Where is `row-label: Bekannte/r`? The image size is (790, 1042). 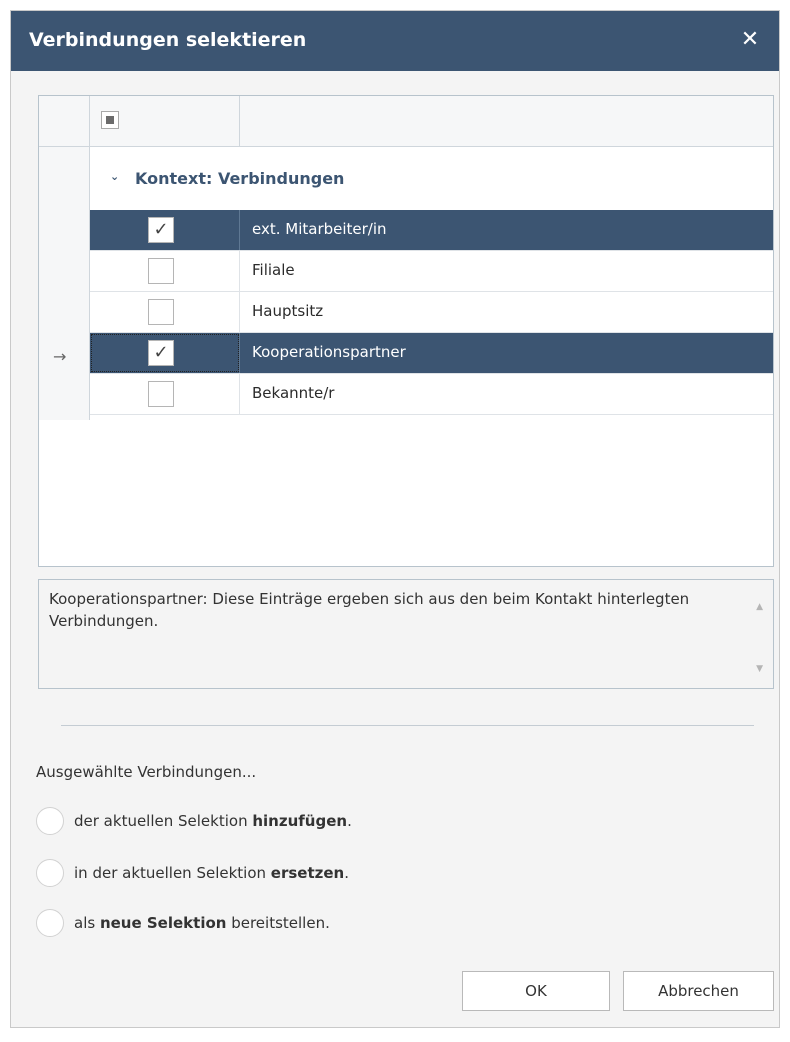
row-label: Bekannte/r is located at coordinates (293, 393).